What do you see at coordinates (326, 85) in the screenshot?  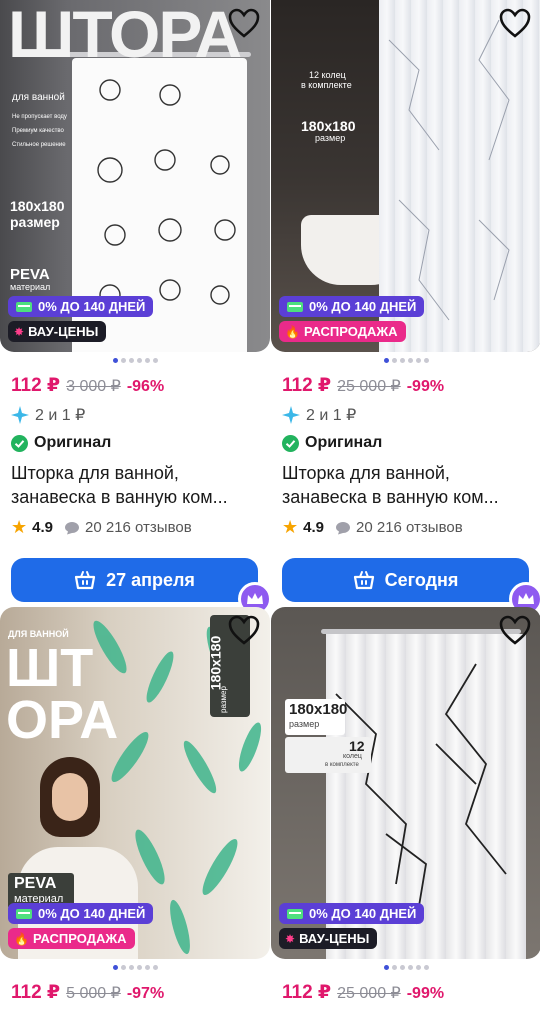 I see `image-rings-label: в комплекте` at bounding box center [326, 85].